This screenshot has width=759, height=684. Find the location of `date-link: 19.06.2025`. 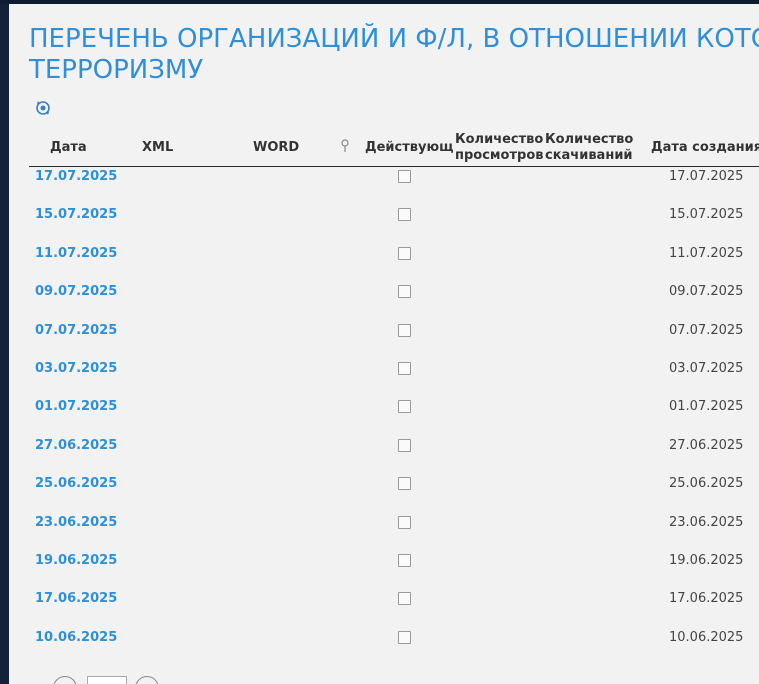

date-link: 19.06.2025 is located at coordinates (76, 561).